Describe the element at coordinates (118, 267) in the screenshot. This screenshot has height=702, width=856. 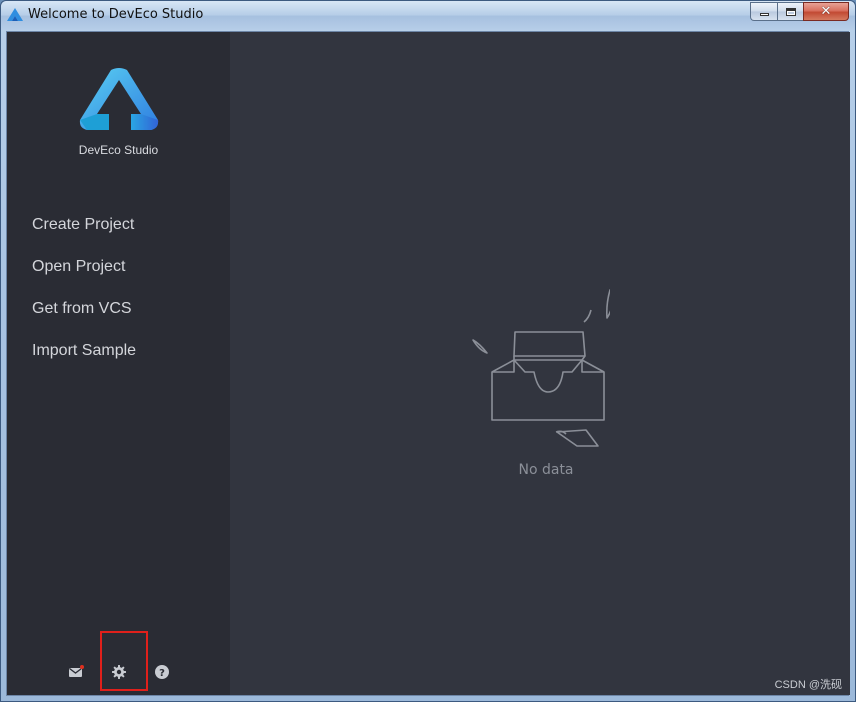
I see `open-project-link: Open Project` at that location.